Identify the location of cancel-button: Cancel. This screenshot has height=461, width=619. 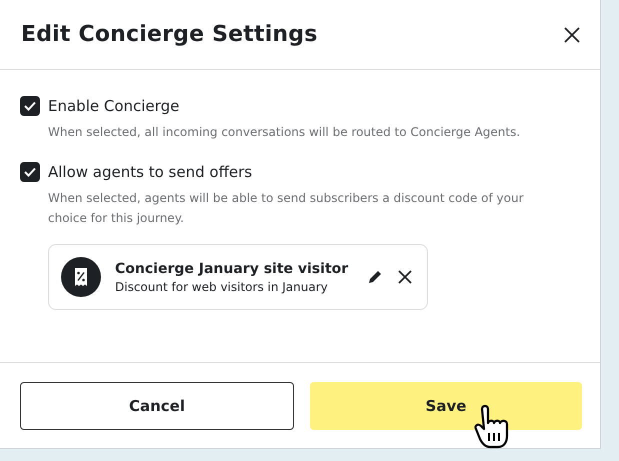
(157, 406).